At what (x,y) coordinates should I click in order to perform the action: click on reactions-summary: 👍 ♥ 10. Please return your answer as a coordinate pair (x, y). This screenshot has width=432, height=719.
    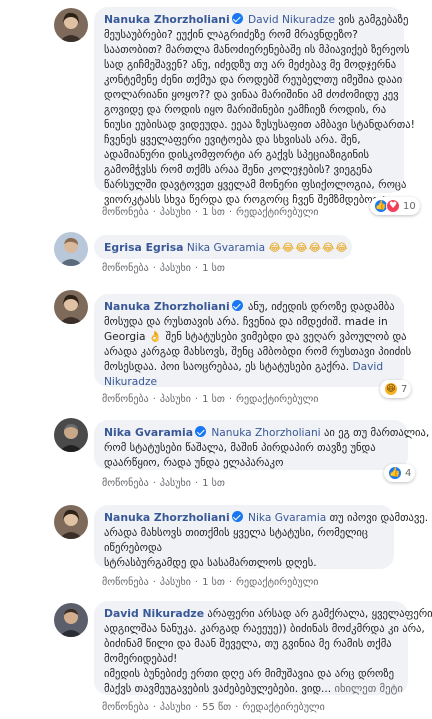
    Looking at the image, I should click on (395, 206).